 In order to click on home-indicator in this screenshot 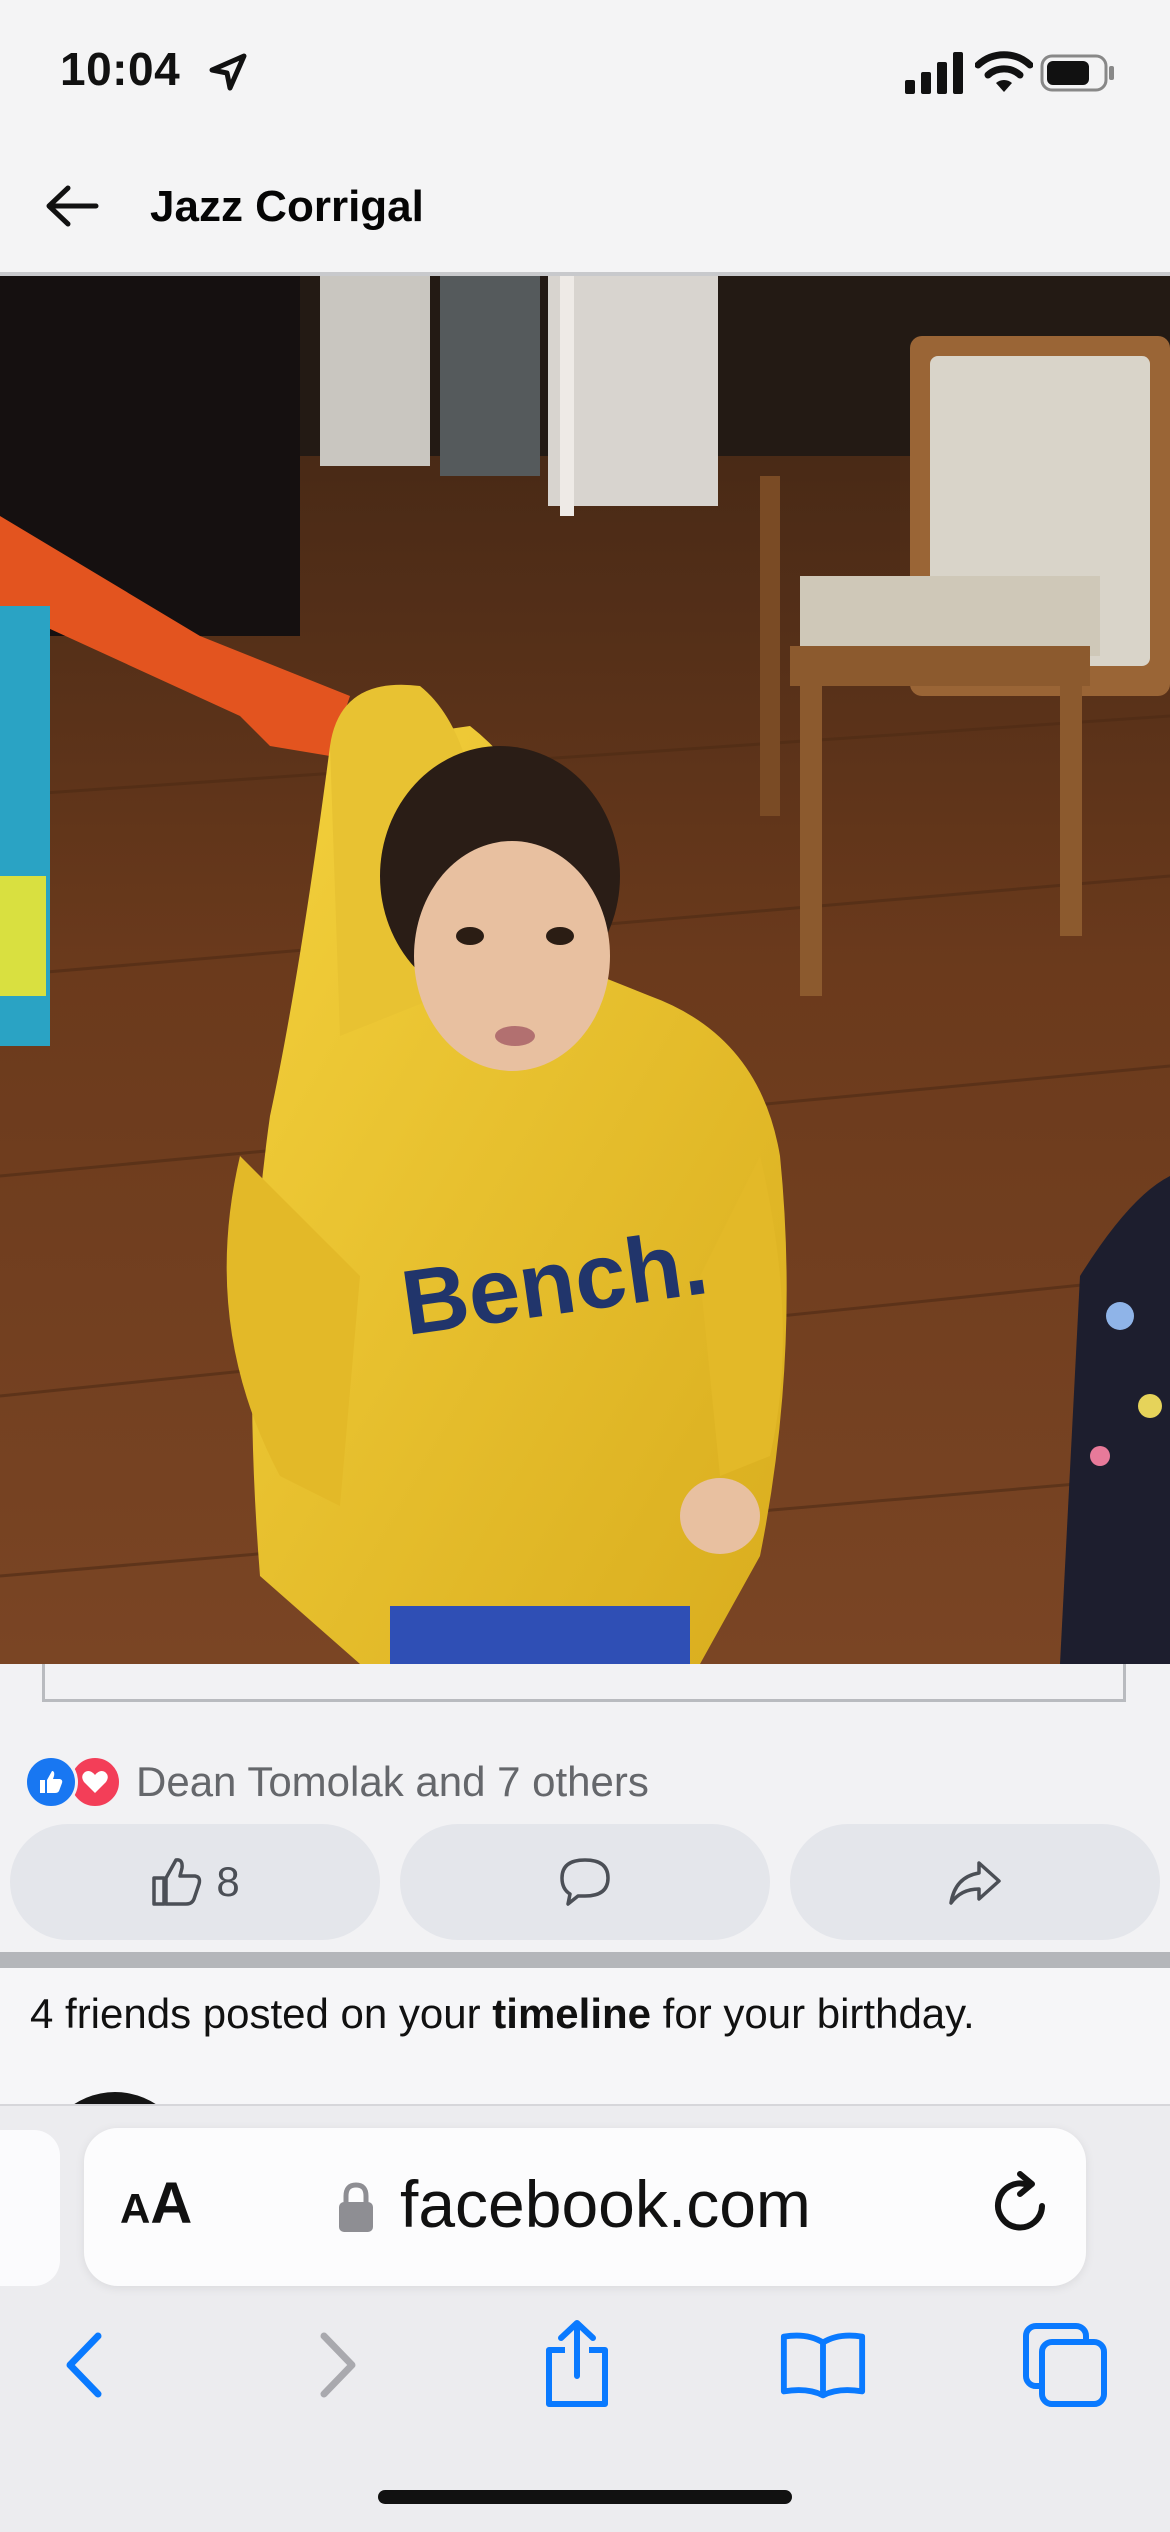, I will do `click(585, 2497)`.